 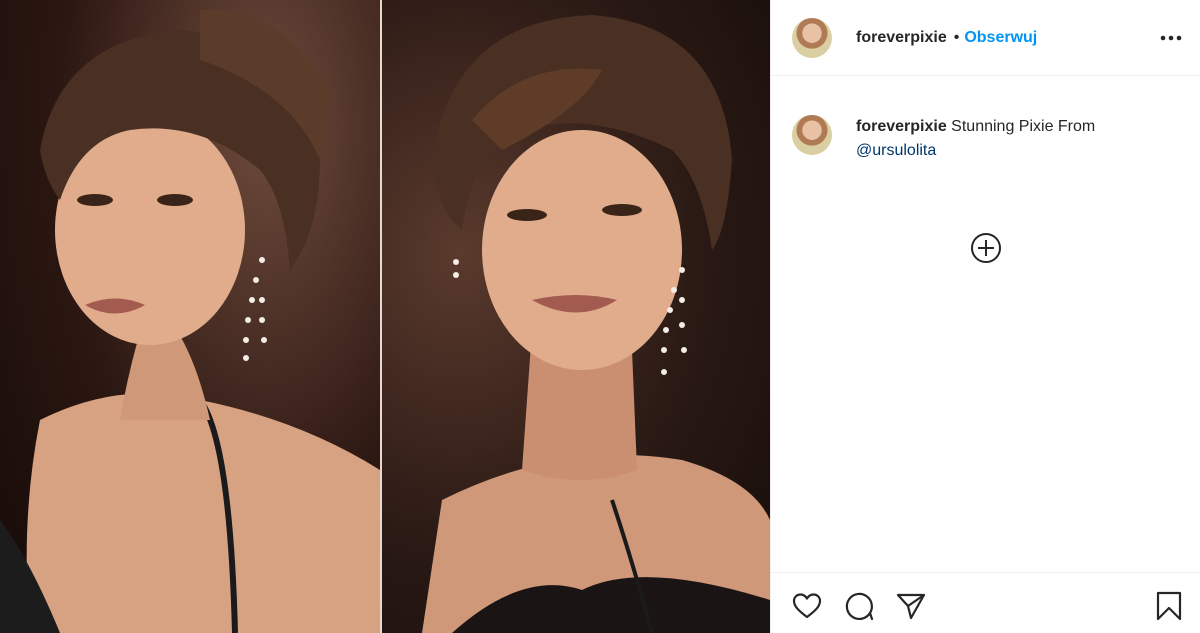 What do you see at coordinates (1023, 126) in the screenshot?
I see `caption-body: Stunning Pixie From` at bounding box center [1023, 126].